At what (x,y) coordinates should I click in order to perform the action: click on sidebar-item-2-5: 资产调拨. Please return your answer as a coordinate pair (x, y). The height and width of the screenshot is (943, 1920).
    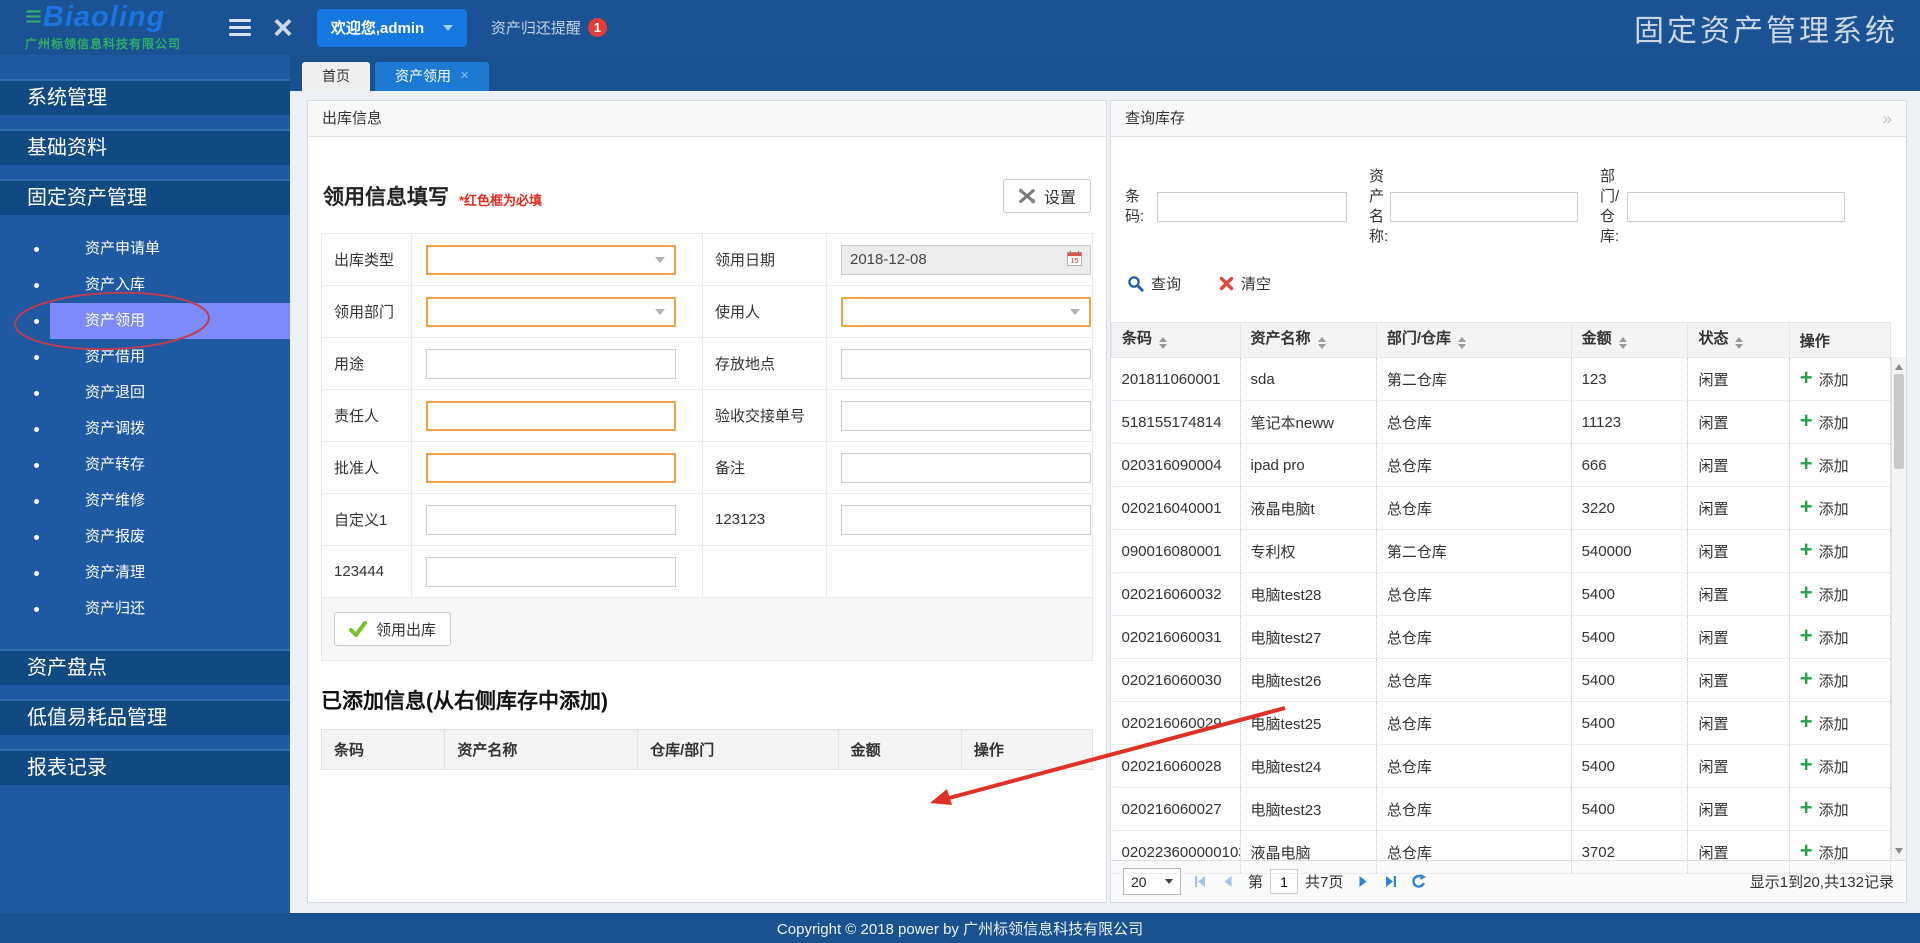
    Looking at the image, I should click on (145, 429).